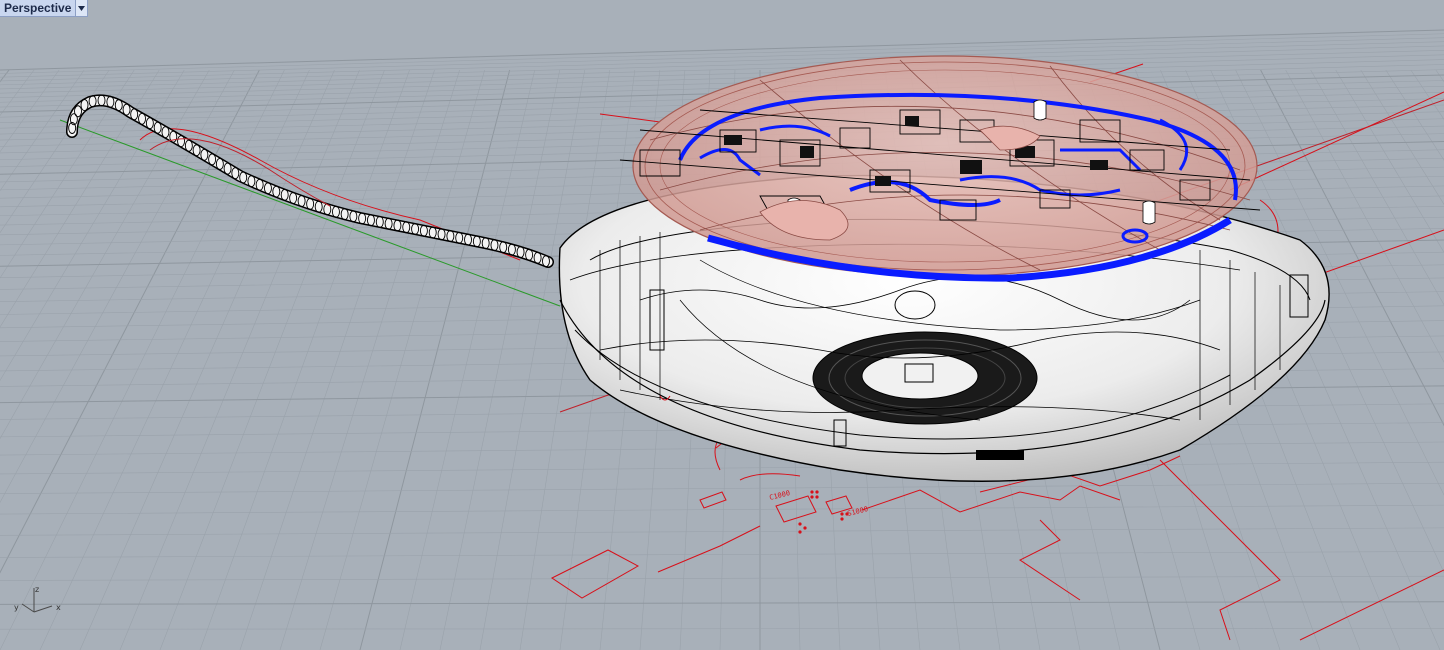  What do you see at coordinates (819, 511) in the screenshot?
I see `pcb-component-markings: C1000 S1000` at bounding box center [819, 511].